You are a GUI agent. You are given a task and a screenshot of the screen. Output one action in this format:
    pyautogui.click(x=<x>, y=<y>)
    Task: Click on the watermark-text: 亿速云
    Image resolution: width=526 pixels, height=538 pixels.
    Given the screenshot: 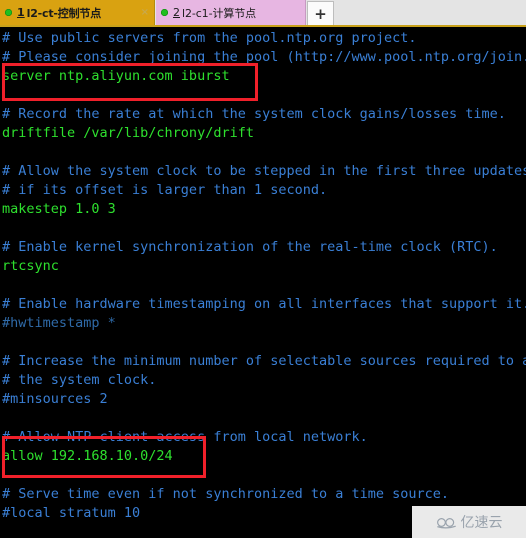 What is the action you would take?
    pyautogui.click(x=481, y=523)
    